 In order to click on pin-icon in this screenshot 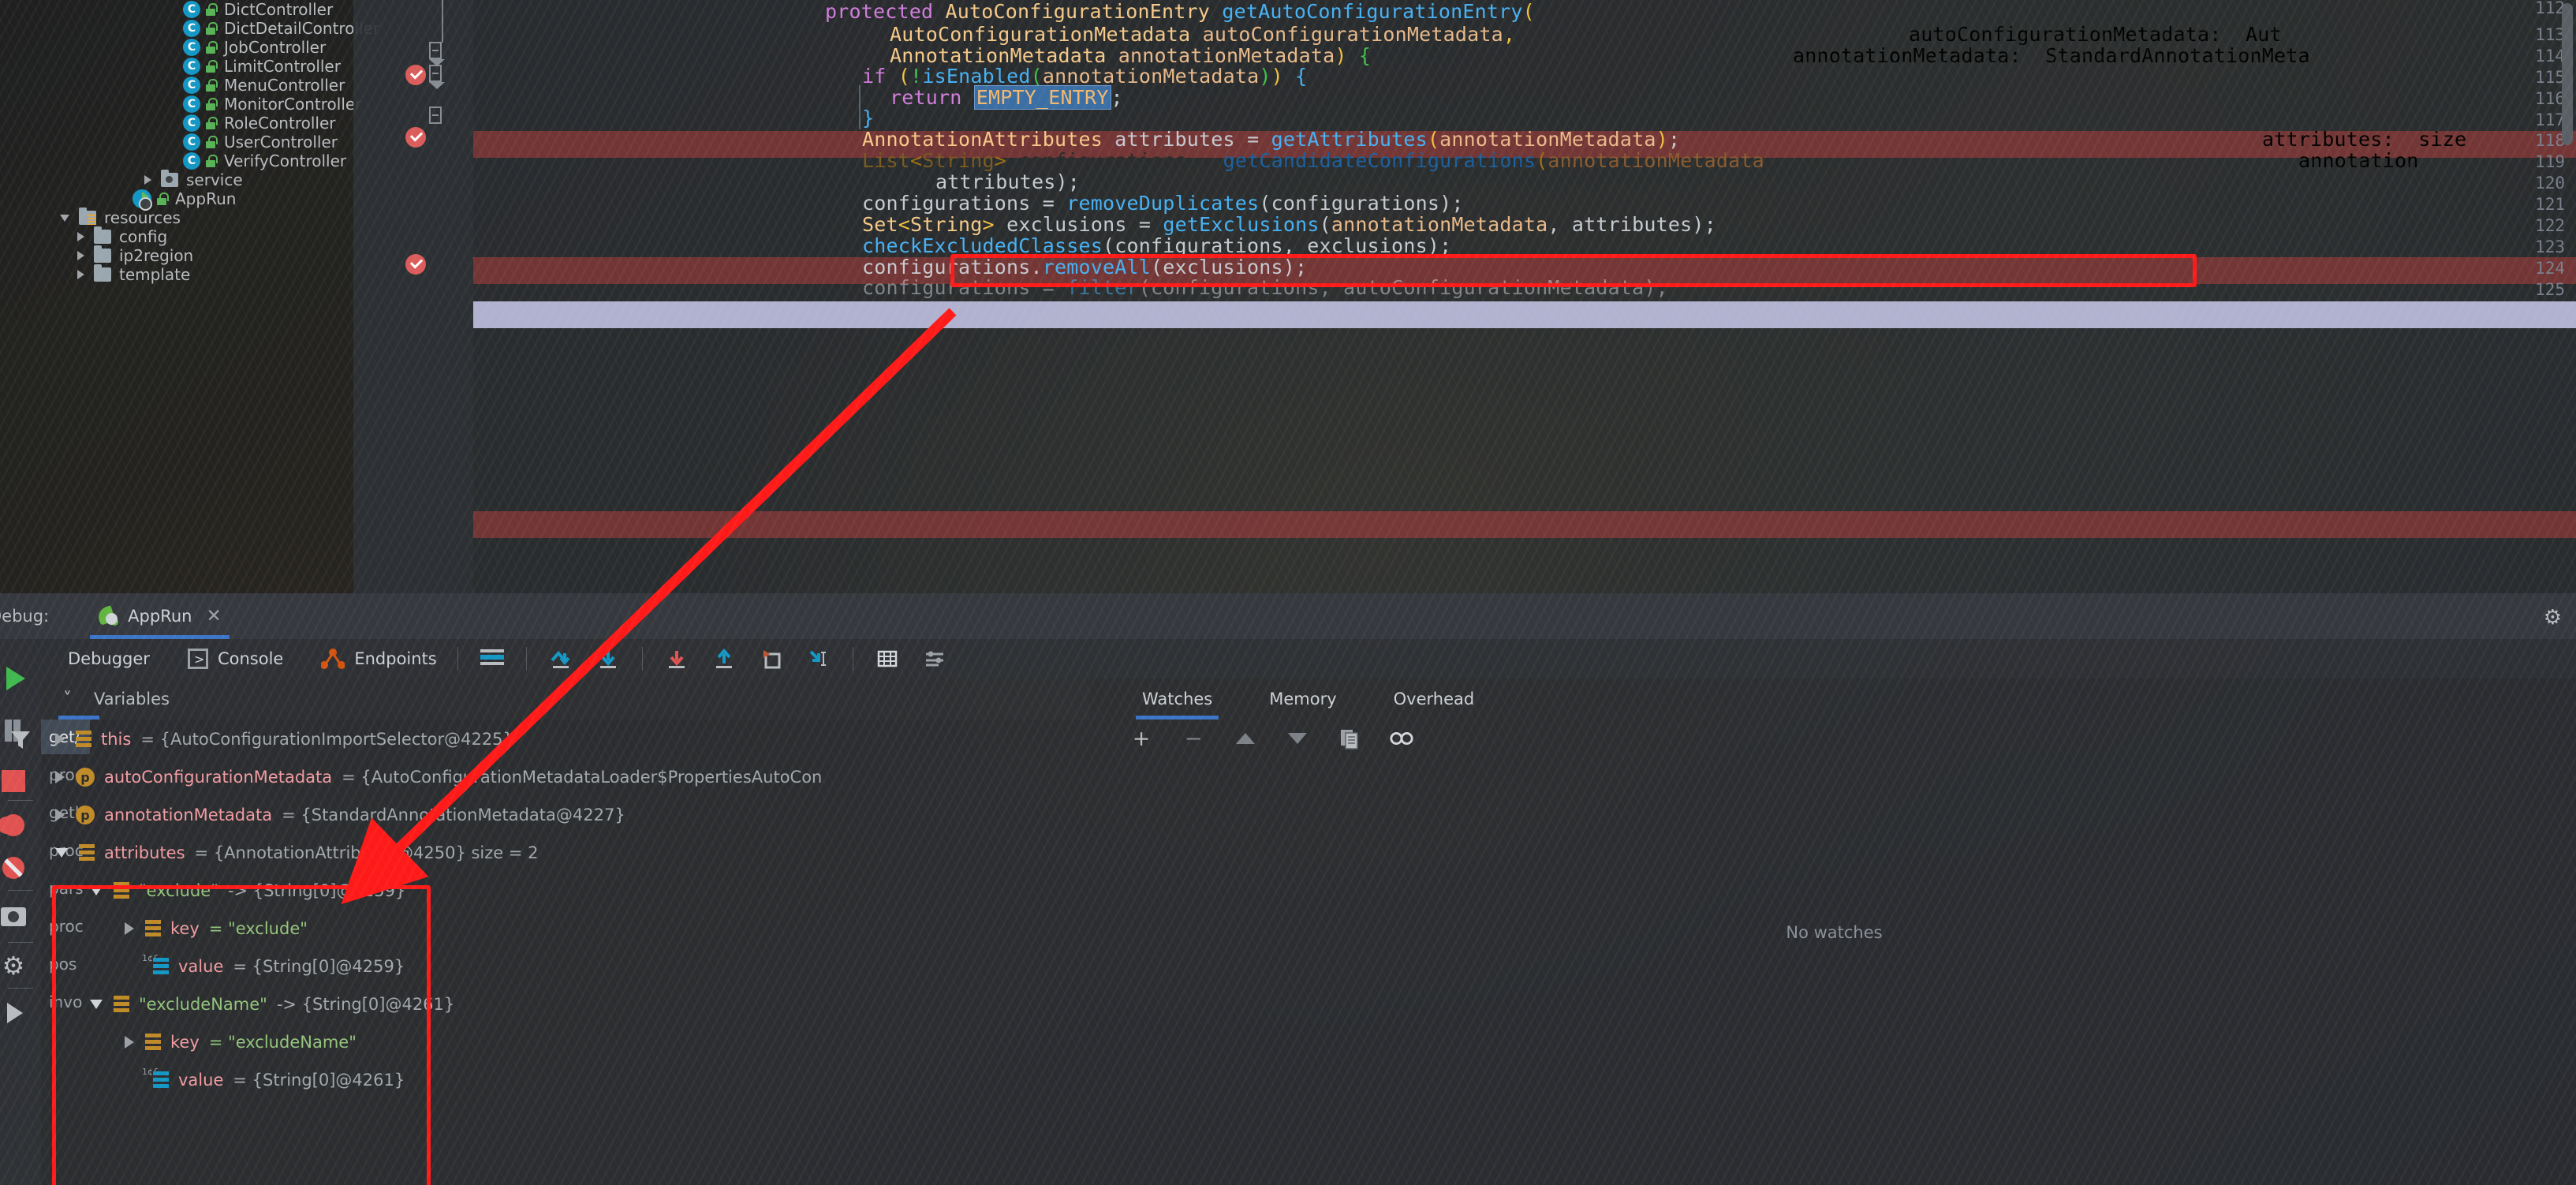, I will do `click(20, 1013)`.